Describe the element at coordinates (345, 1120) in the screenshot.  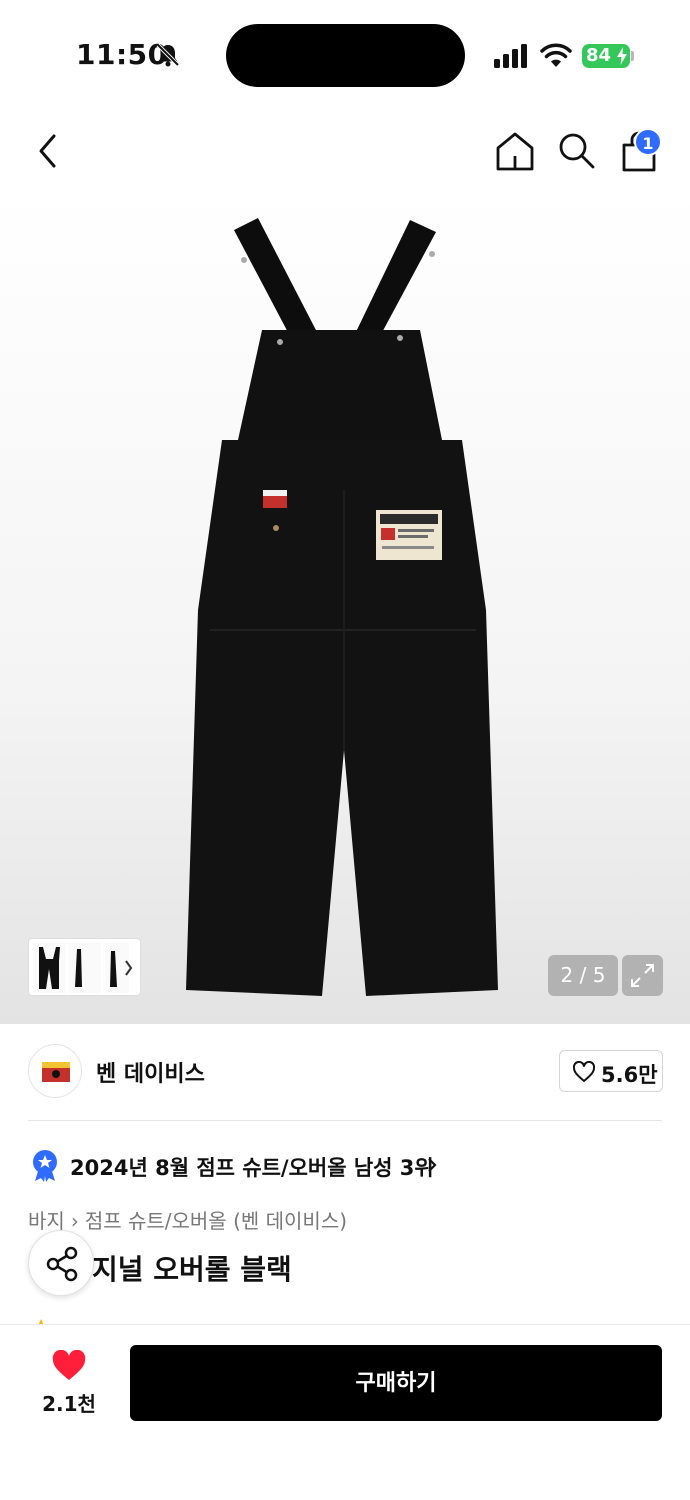
I see `divider` at that location.